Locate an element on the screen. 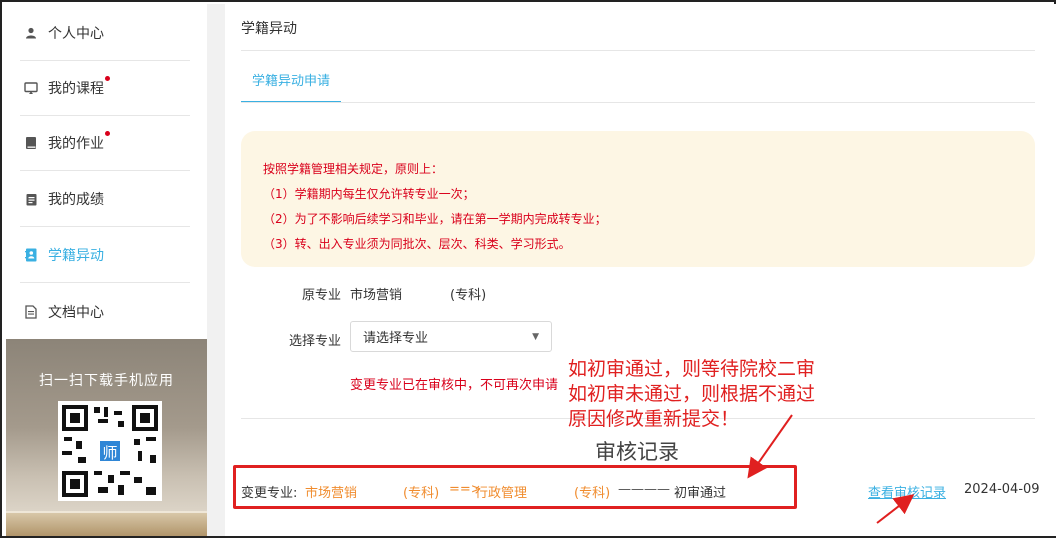 This screenshot has height=538, width=1056. view-review-records-link: 查看审核记录 is located at coordinates (907, 491).